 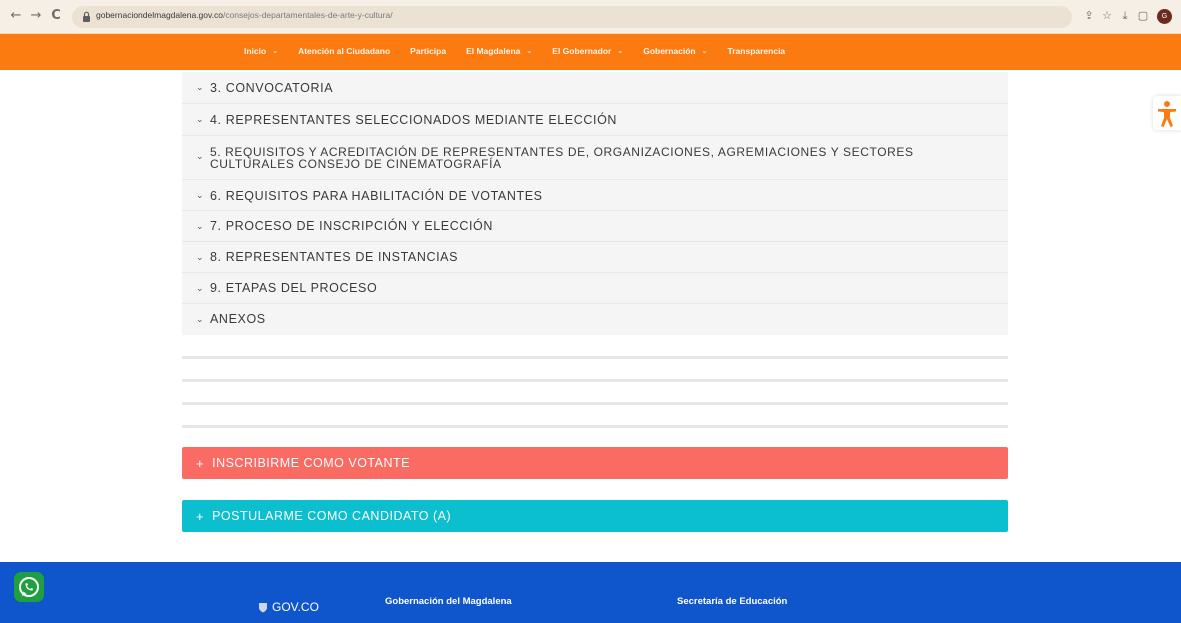 I want to click on lock-icon, so click(x=86, y=16).